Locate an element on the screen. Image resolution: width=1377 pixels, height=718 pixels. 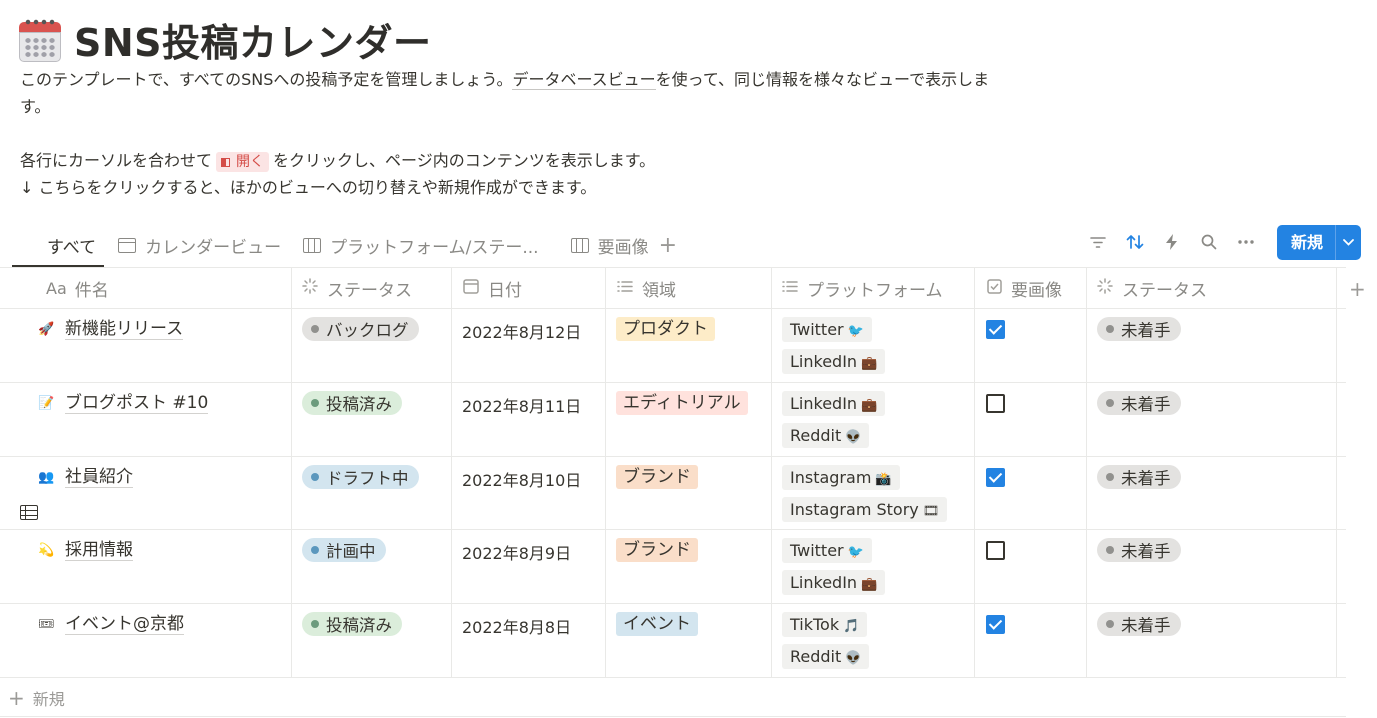
row-title: 💫 採用情報 is located at coordinates (85, 550).